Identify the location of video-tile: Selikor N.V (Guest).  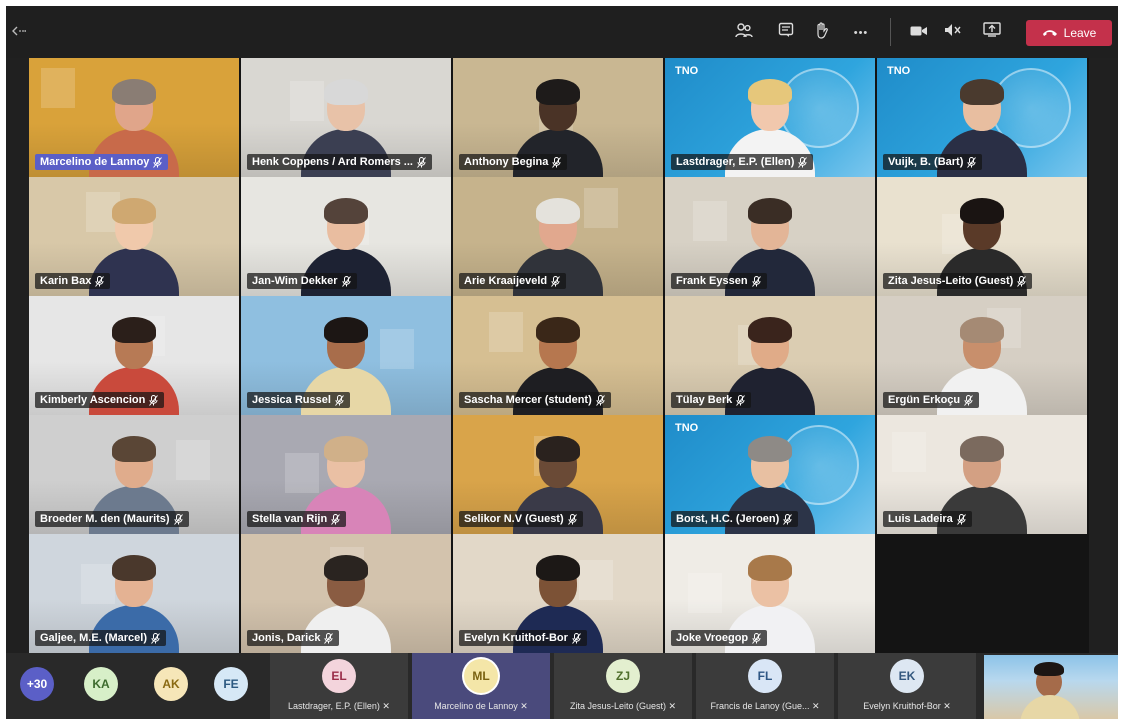
(558, 474).